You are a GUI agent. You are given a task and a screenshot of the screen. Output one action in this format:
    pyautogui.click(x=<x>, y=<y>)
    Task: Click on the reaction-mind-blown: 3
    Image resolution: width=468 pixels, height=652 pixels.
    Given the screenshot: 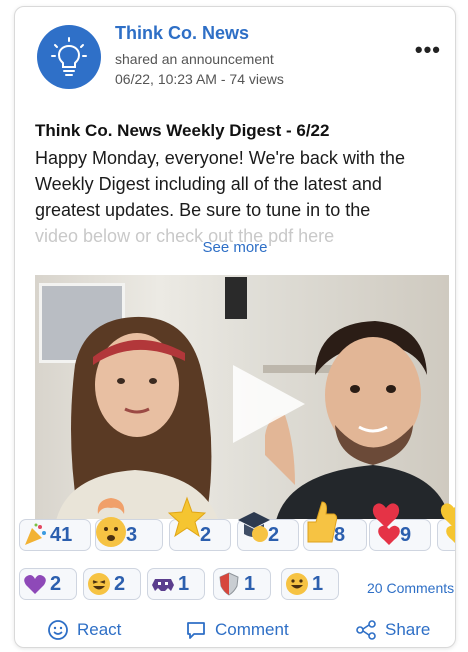 What is the action you would take?
    pyautogui.click(x=129, y=524)
    